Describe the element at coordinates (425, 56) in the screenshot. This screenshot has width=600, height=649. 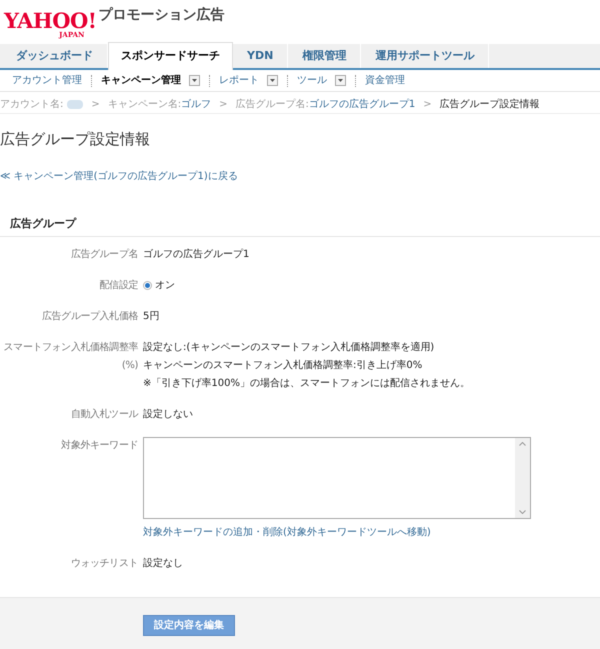
I see `nav-tab: 運用サポートツール` at that location.